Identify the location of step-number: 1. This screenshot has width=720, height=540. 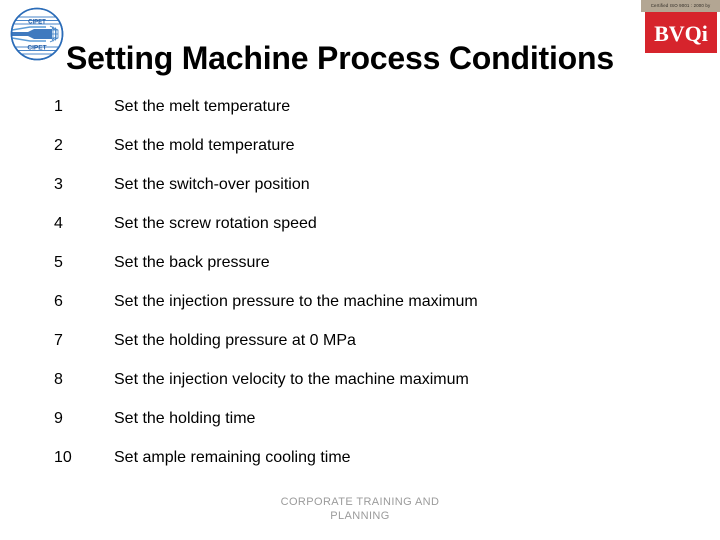
(58, 106).